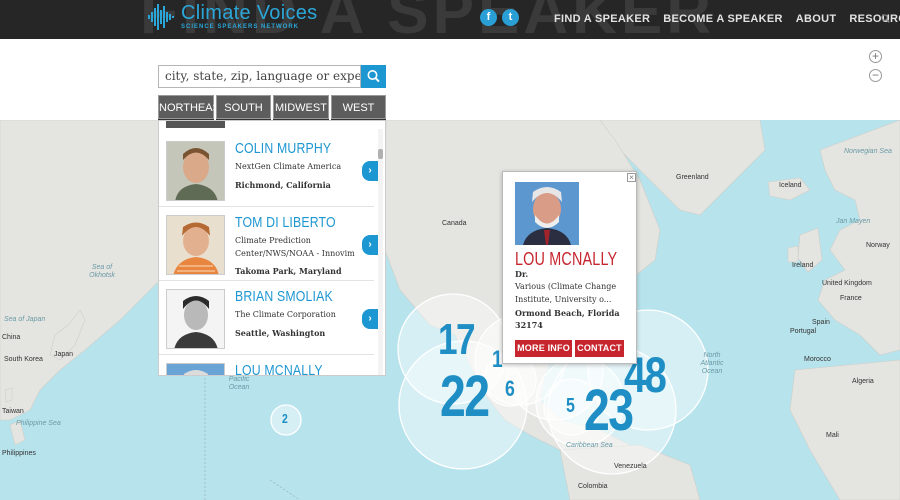  I want to click on speaker-location: Seattle, Washington, so click(280, 333).